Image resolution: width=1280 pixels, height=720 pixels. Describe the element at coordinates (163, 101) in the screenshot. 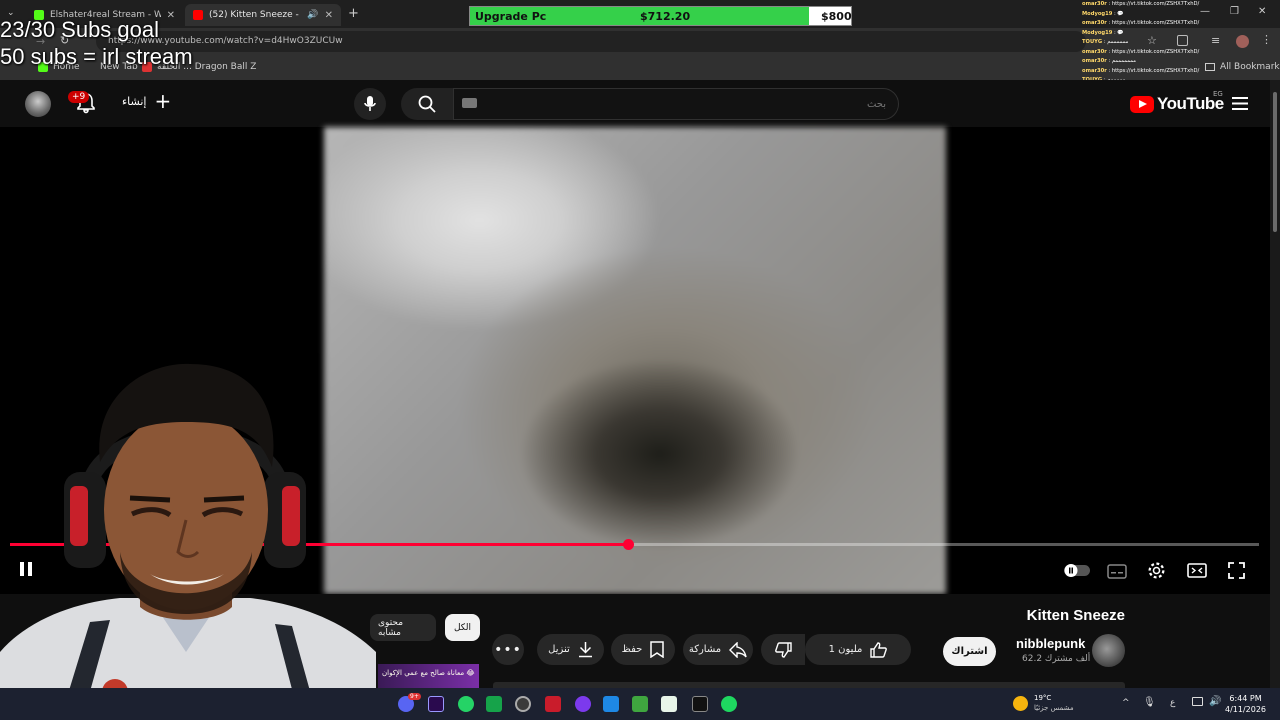

I see `plus-icon: +` at that location.